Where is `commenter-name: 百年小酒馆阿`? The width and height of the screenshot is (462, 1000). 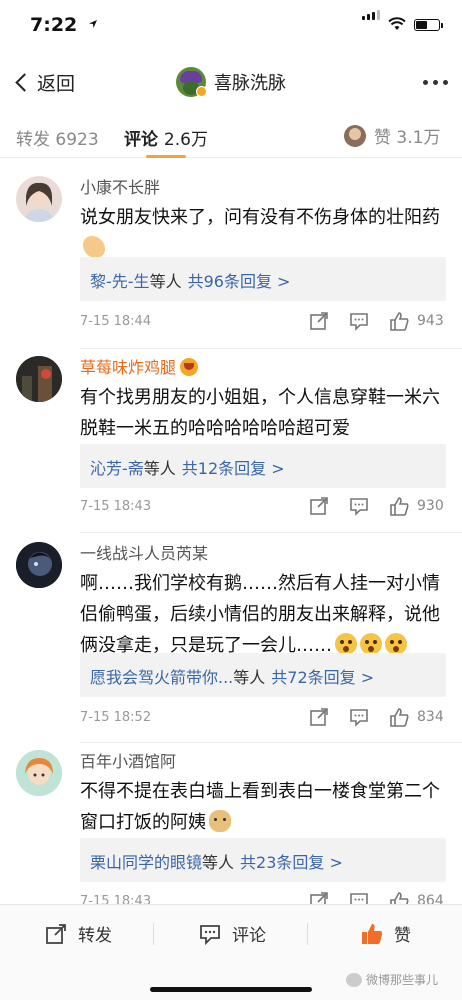 commenter-name: 百年小酒馆阿 is located at coordinates (128, 760).